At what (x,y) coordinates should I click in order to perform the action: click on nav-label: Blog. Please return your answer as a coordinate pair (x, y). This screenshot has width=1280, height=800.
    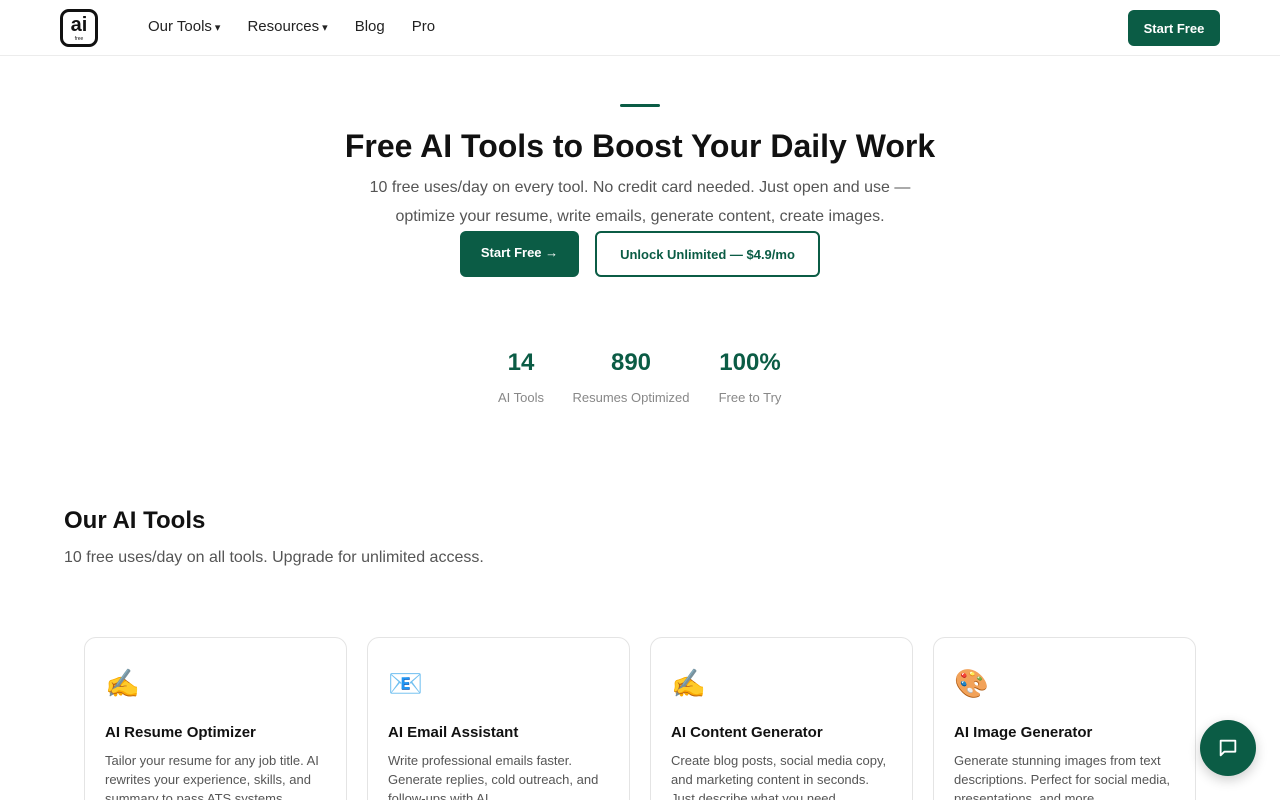
    Looking at the image, I should click on (369, 26).